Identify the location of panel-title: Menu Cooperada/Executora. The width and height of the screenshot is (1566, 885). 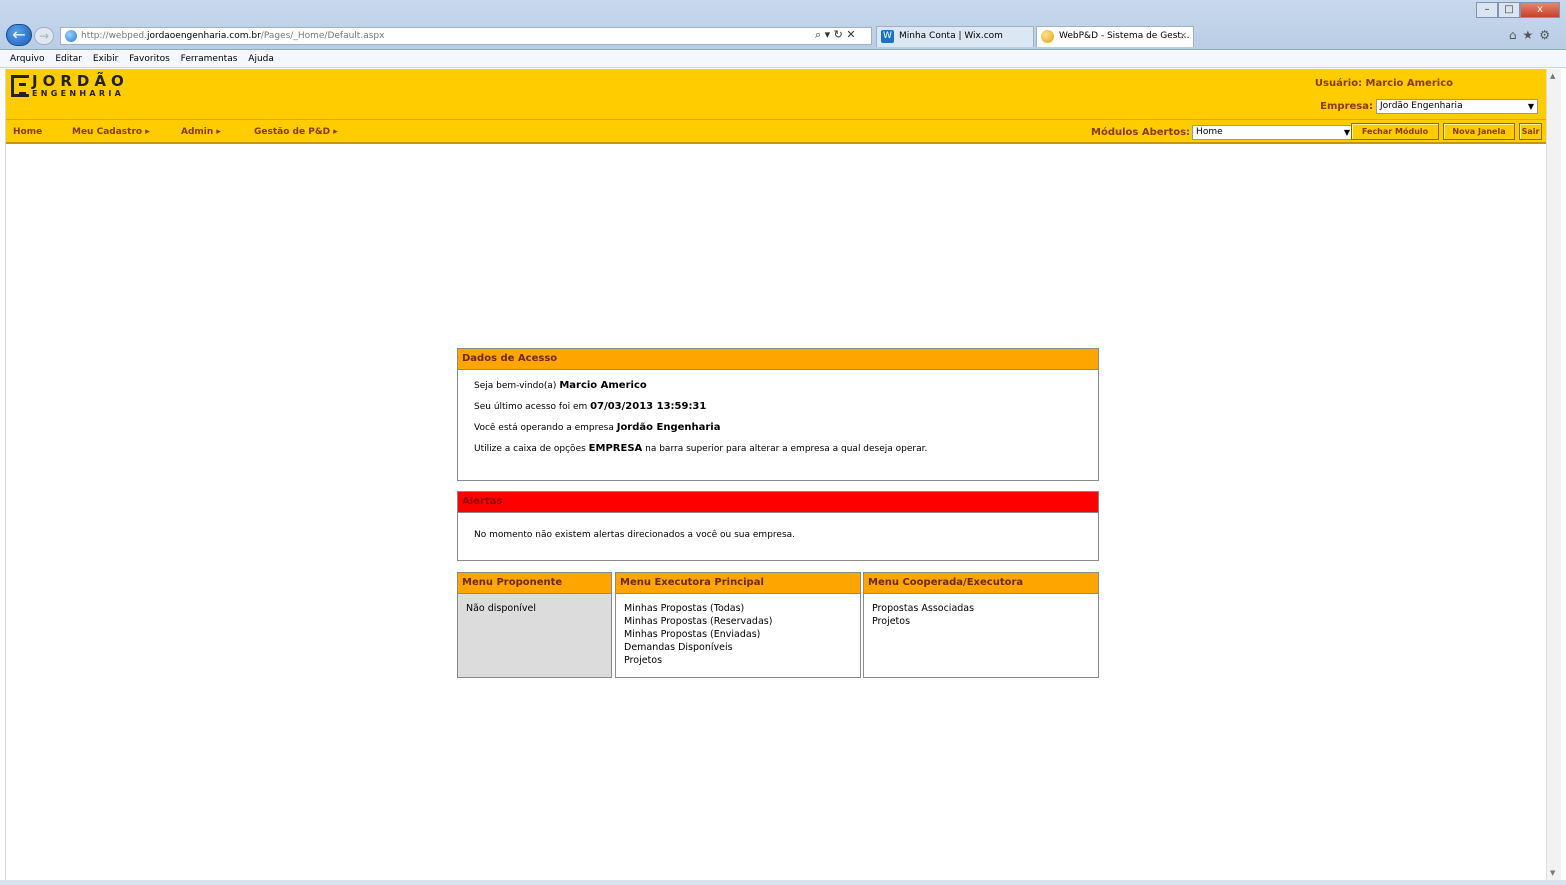
(981, 583).